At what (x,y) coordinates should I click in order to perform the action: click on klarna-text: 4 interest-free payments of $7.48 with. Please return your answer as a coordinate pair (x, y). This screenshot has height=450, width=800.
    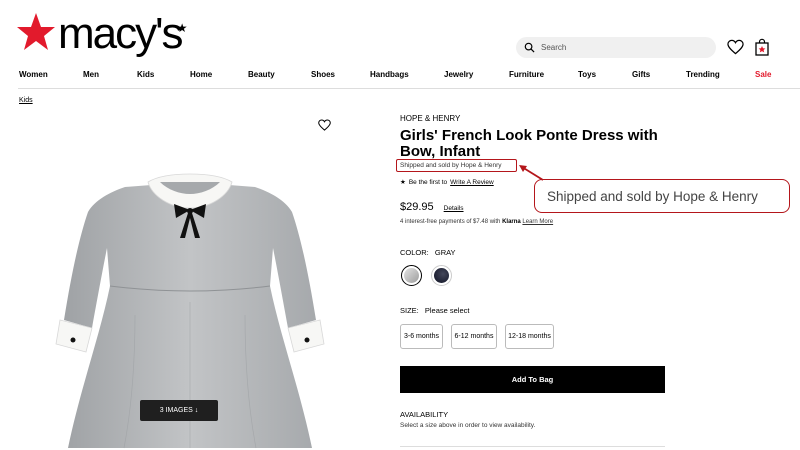
    Looking at the image, I should click on (450, 222).